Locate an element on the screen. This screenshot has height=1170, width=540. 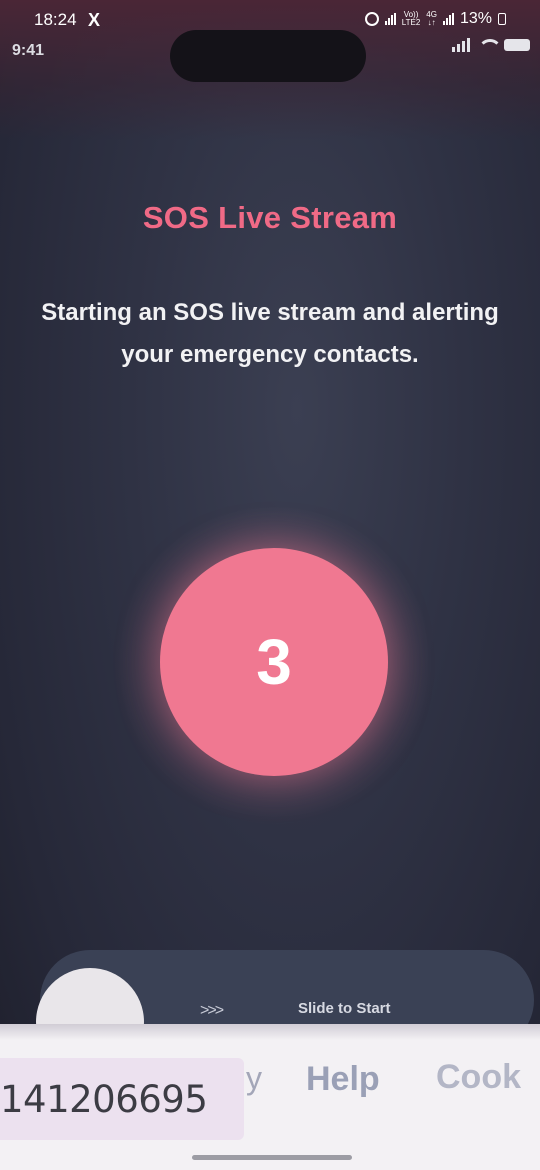
network-gen-bottom: ↓↑ is located at coordinates (431, 22).